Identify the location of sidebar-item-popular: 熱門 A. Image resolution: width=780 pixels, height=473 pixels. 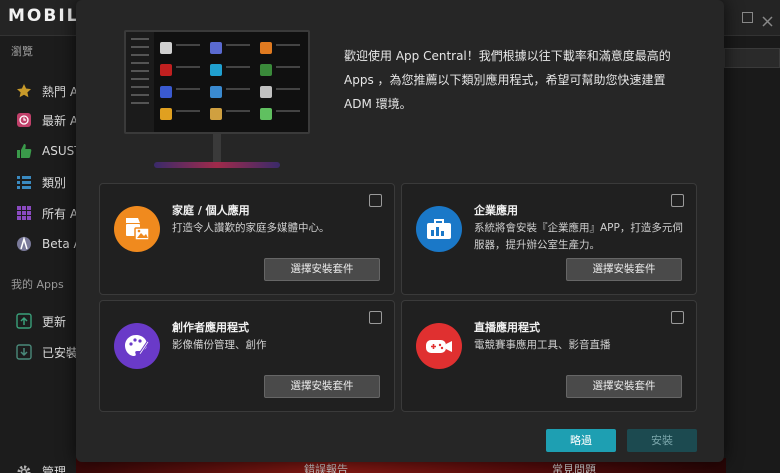
(47, 91).